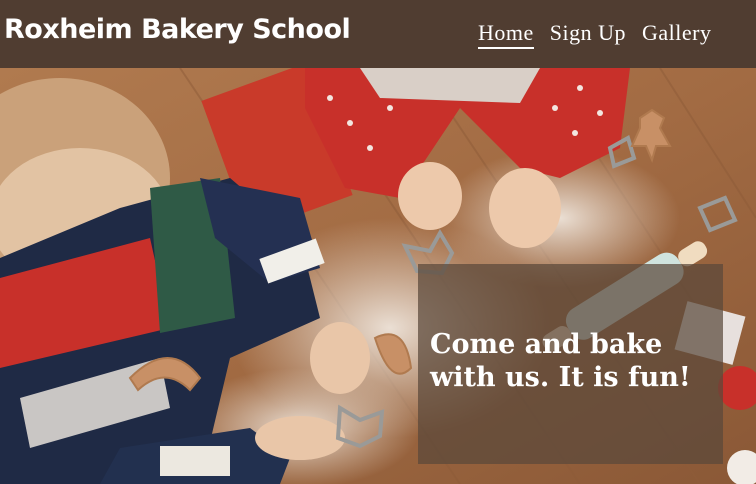 The width and height of the screenshot is (756, 484). I want to click on hero-headline: Come and bake with us. It is fun!, so click(560, 361).